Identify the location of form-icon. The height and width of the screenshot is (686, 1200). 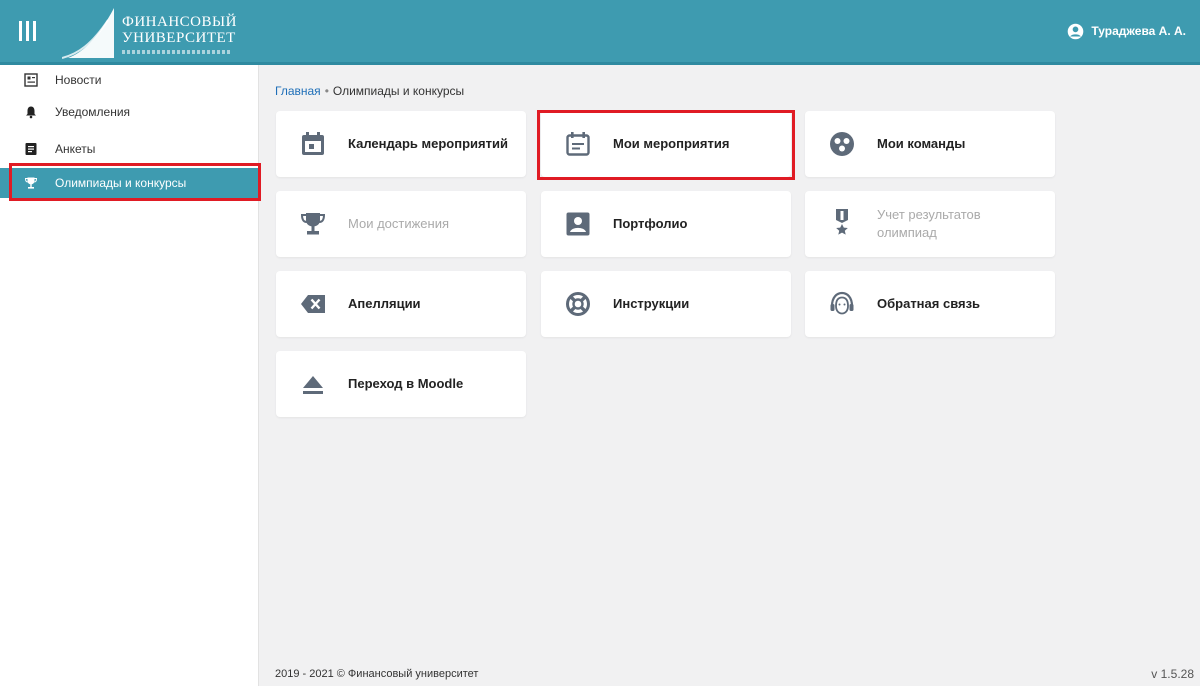
(31, 149).